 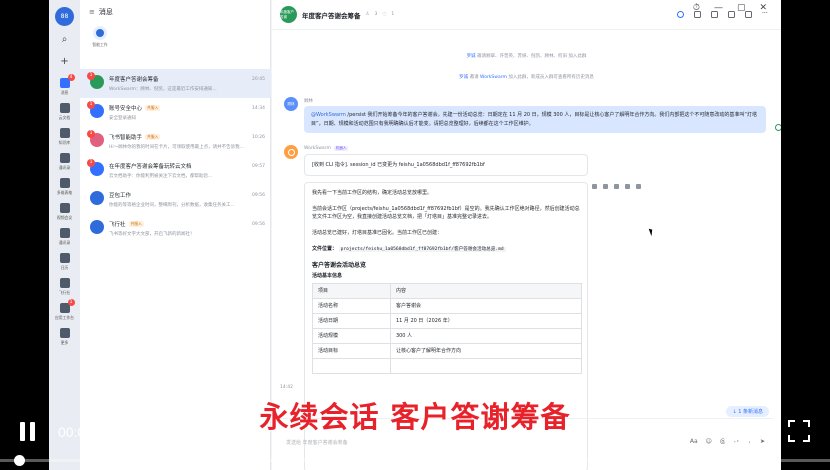 I want to click on reply-icon, so click(x=627, y=186).